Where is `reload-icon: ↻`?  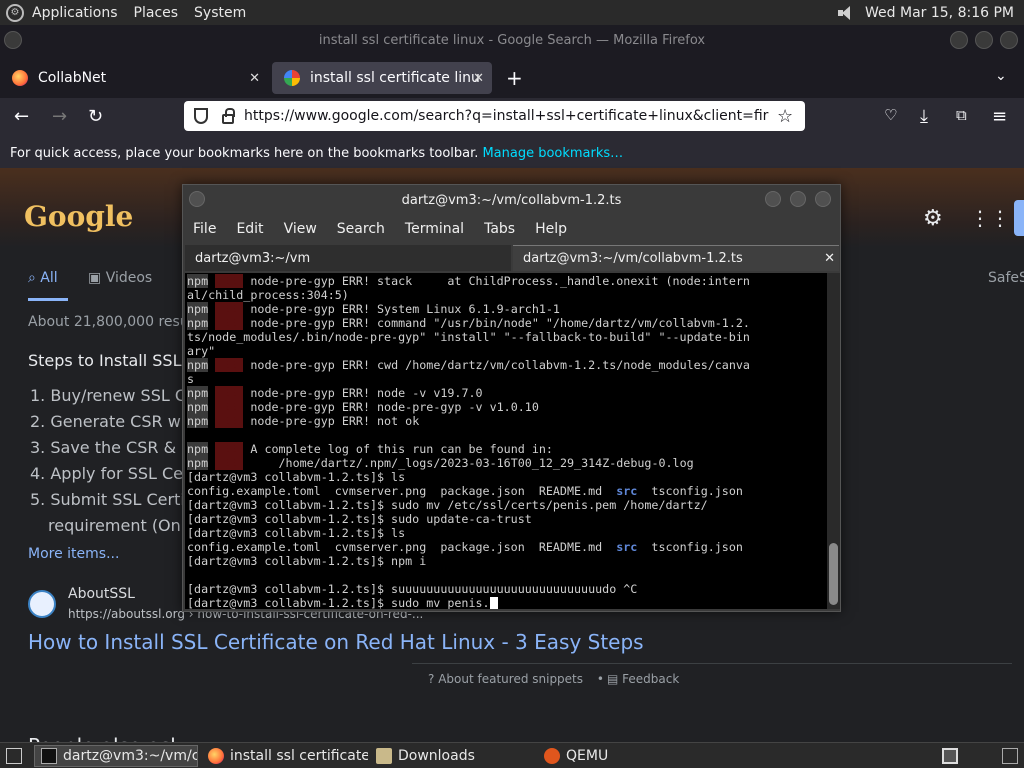 reload-icon: ↻ is located at coordinates (95, 116).